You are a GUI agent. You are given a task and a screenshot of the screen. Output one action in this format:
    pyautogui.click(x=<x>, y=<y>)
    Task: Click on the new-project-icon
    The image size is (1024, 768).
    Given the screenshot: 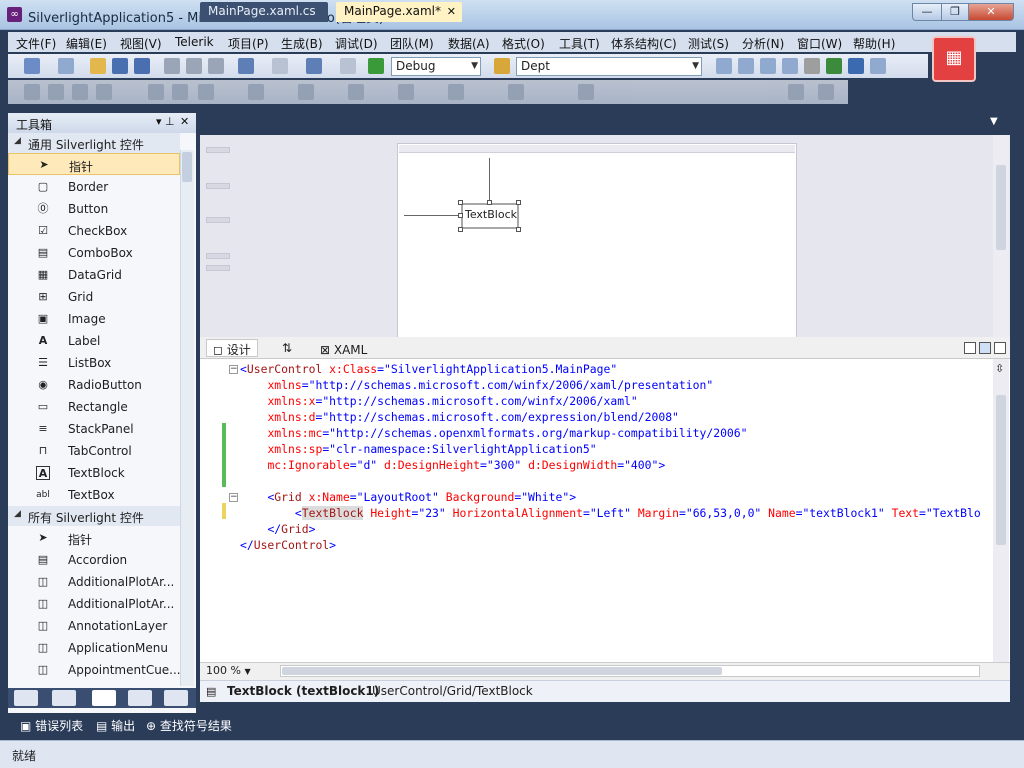 What is the action you would take?
    pyautogui.click(x=32, y=66)
    